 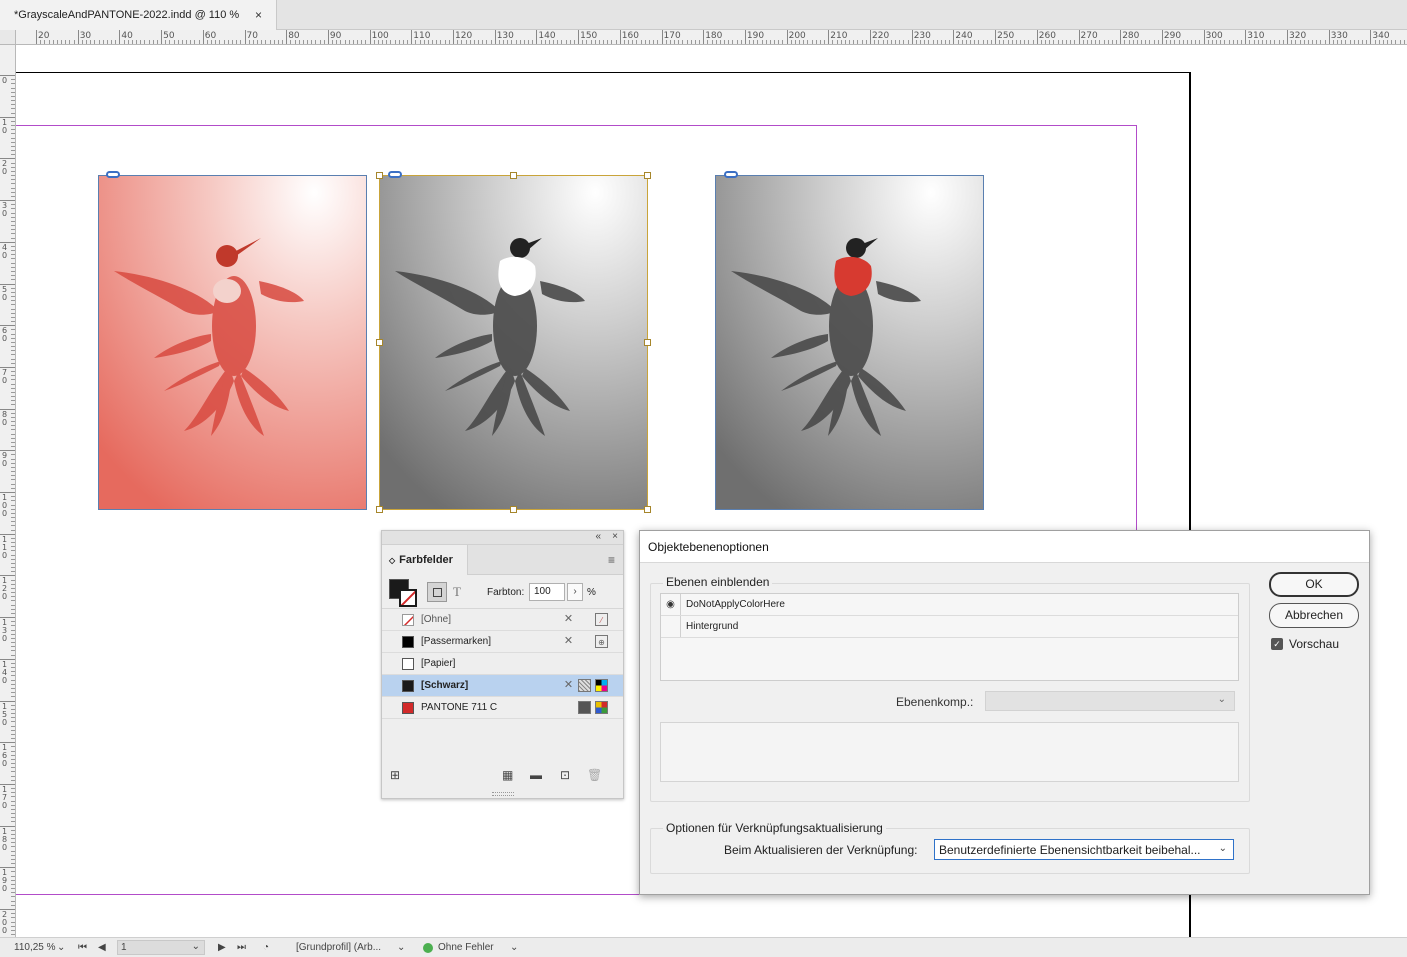 What do you see at coordinates (466, 947) in the screenshot?
I see `preflight-status: Ohne Fehler` at bounding box center [466, 947].